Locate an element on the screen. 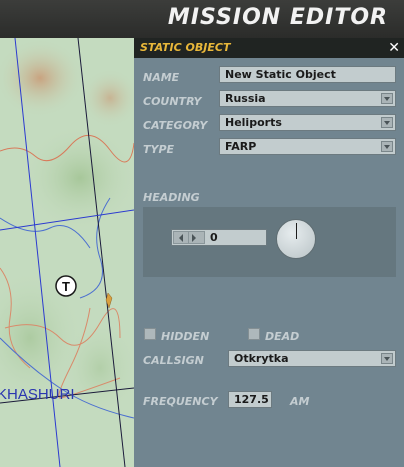 Image resolution: width=404 pixels, height=467 pixels. heading-needle is located at coordinates (296, 231).